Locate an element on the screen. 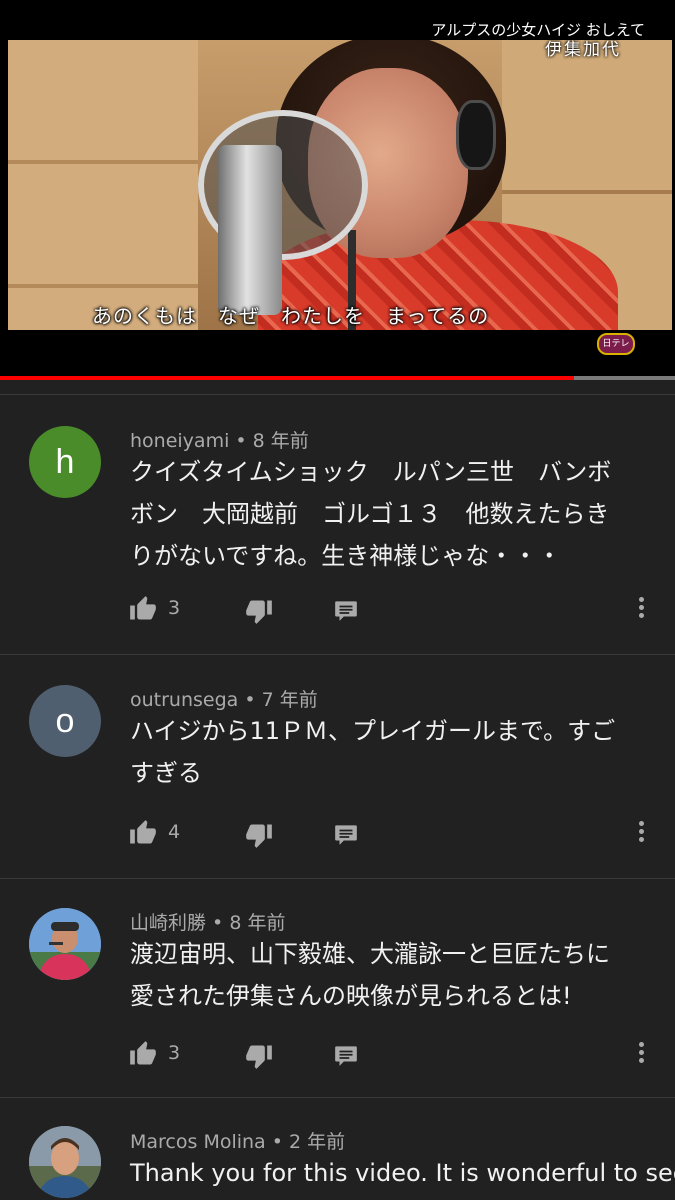  comment-text-line: クイズタイムショック ルパン三世 バンボ is located at coordinates (371, 472).